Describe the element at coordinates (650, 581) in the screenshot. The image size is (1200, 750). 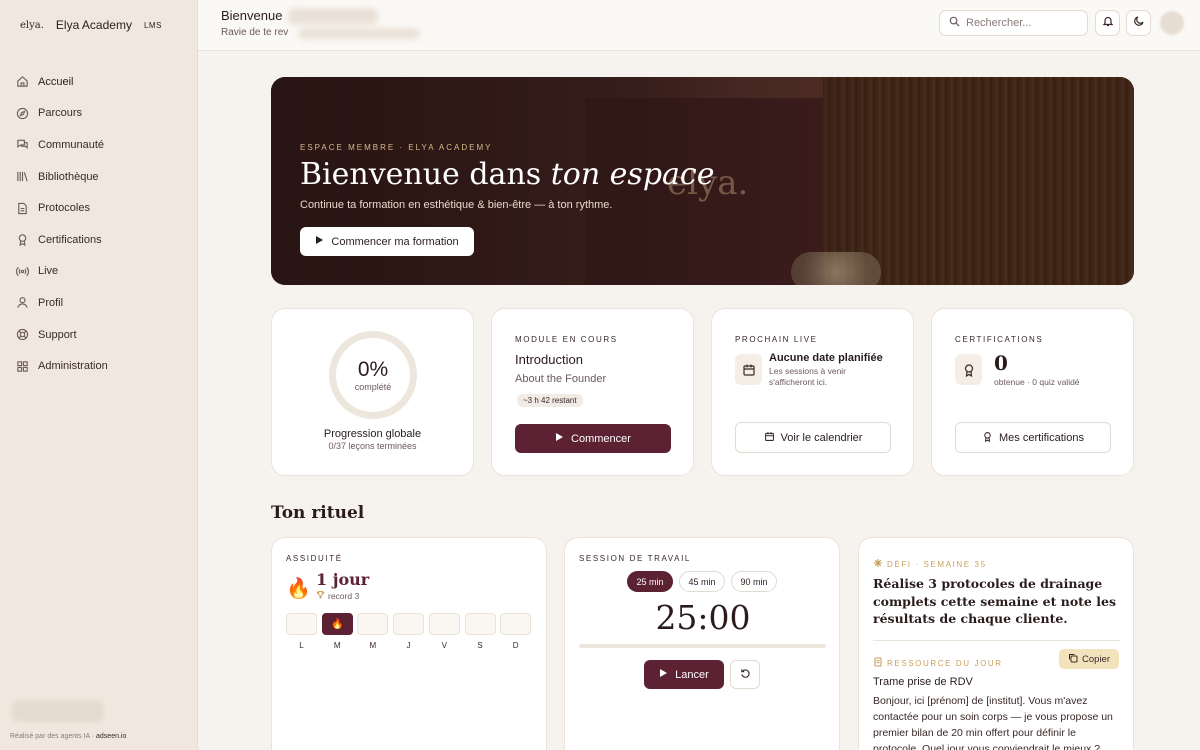
I see `duration-25-button: 25 min` at that location.